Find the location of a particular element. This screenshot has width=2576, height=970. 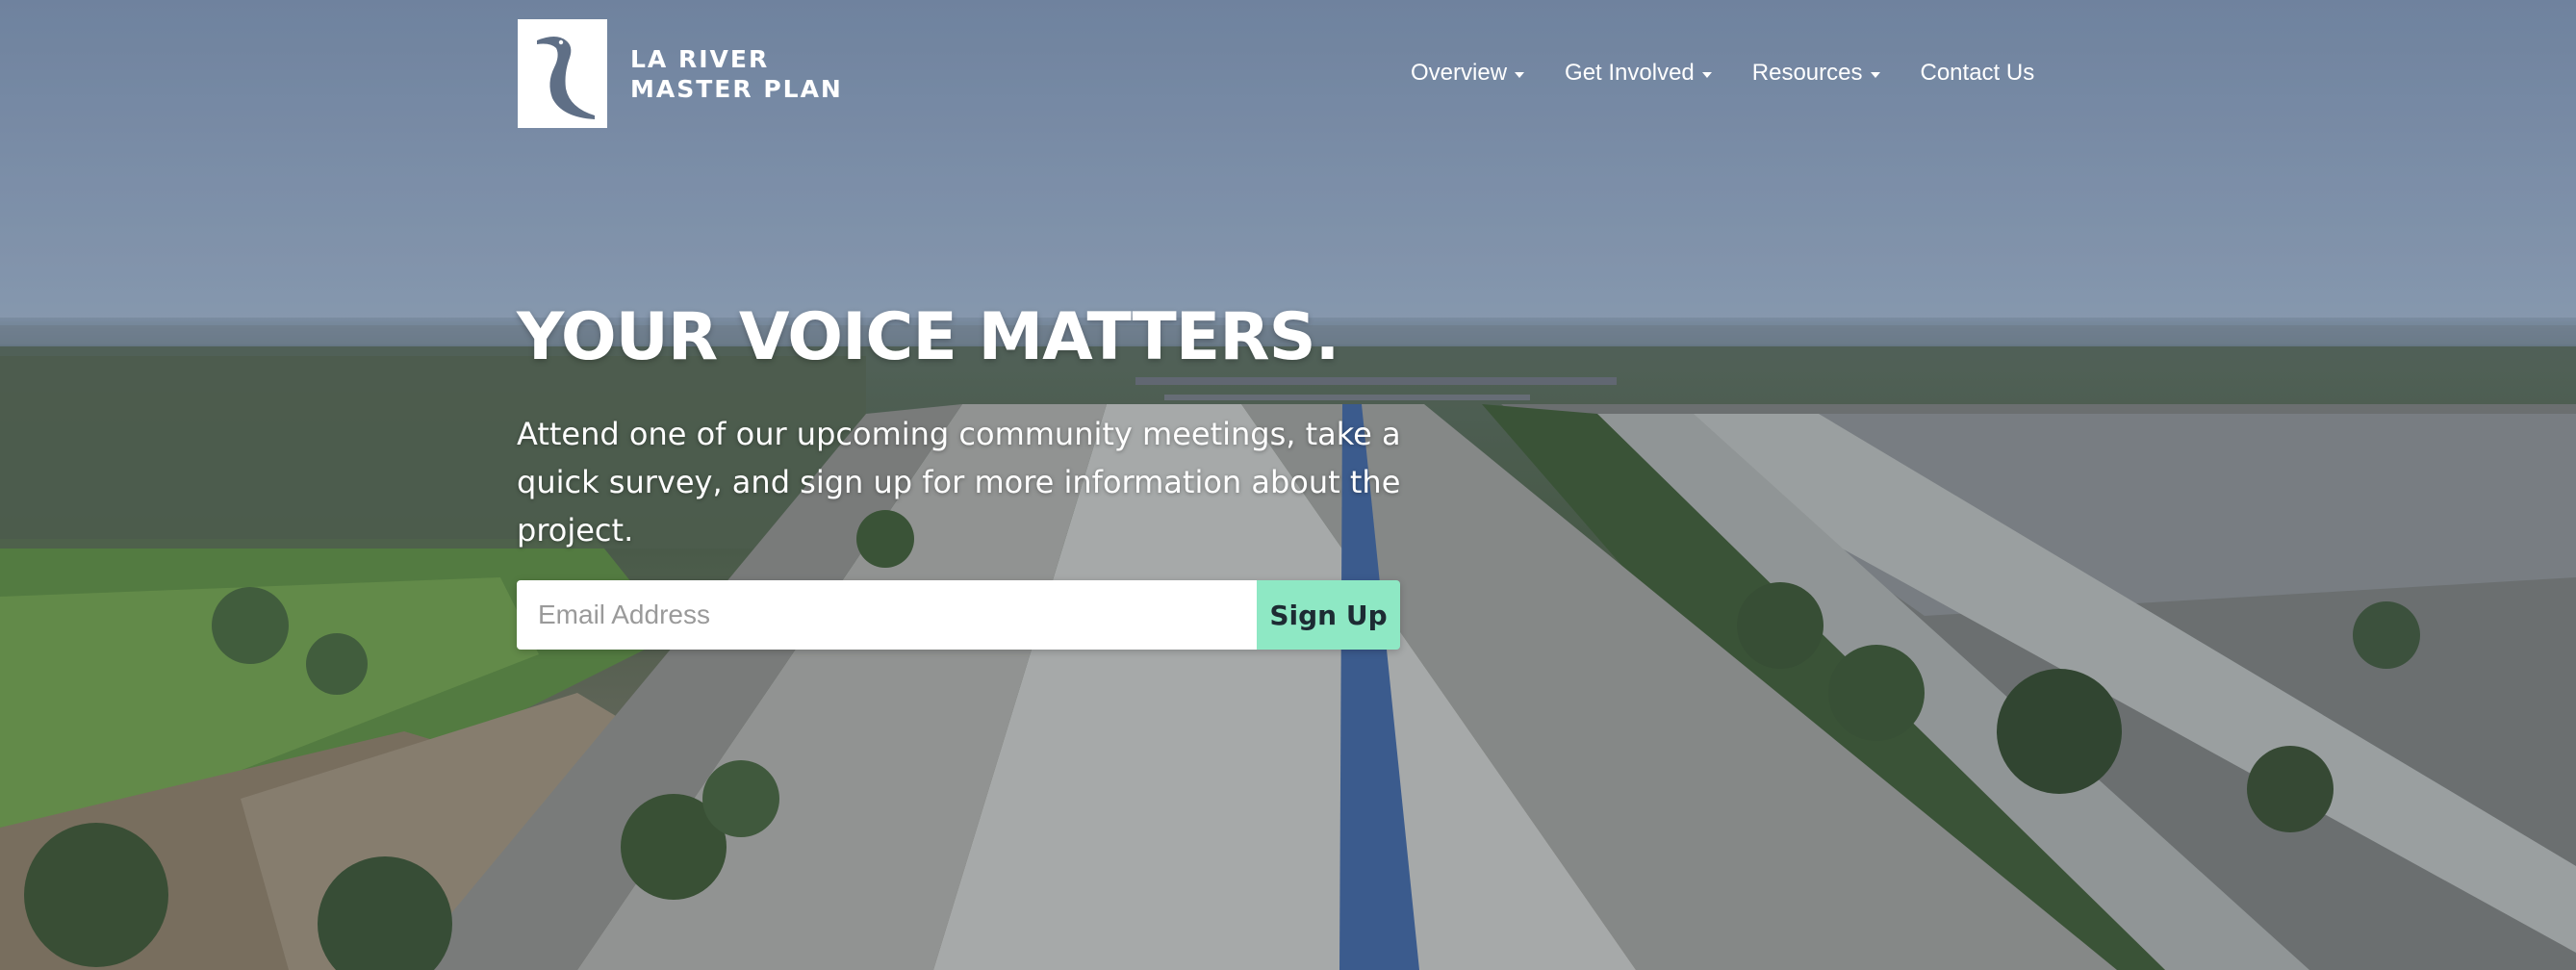

nav-get-involved-label: Get Involved is located at coordinates (1630, 73).